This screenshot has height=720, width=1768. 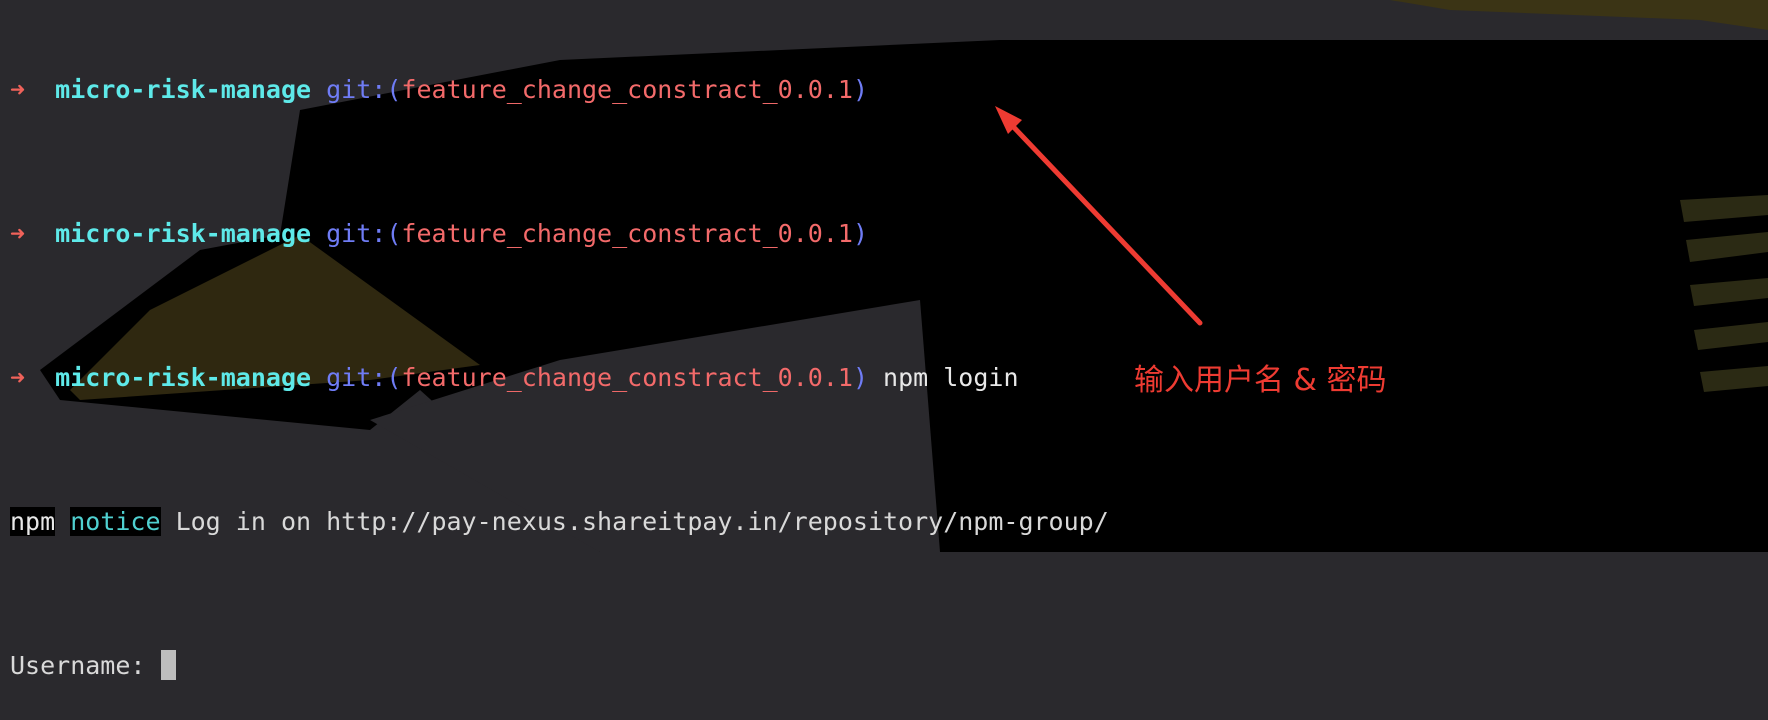 I want to click on username-prompt: Username:, so click(x=85, y=665).